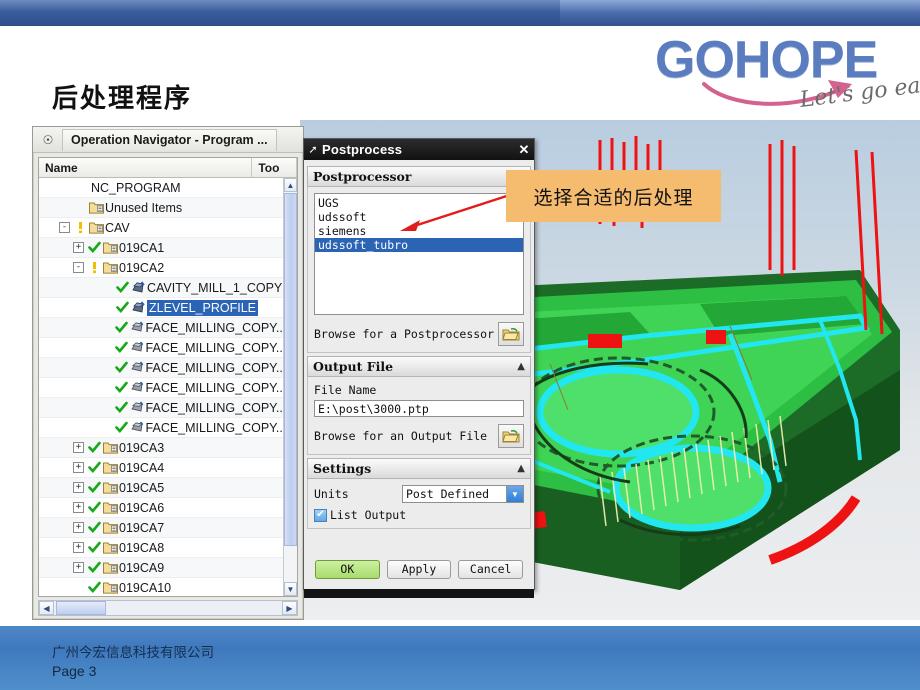 This screenshot has width=920, height=690. What do you see at coordinates (491, 569) in the screenshot?
I see `cancel-button: Cancel` at bounding box center [491, 569].